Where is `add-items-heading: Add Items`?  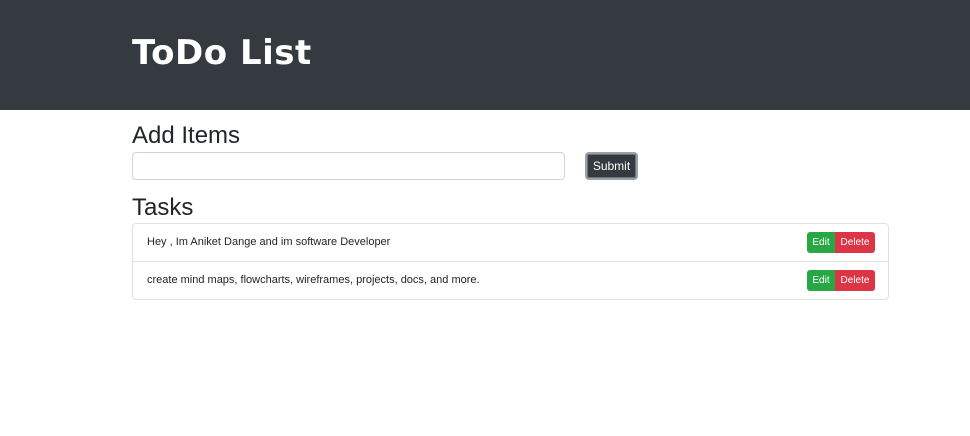
add-items-heading: Add Items is located at coordinates (186, 135).